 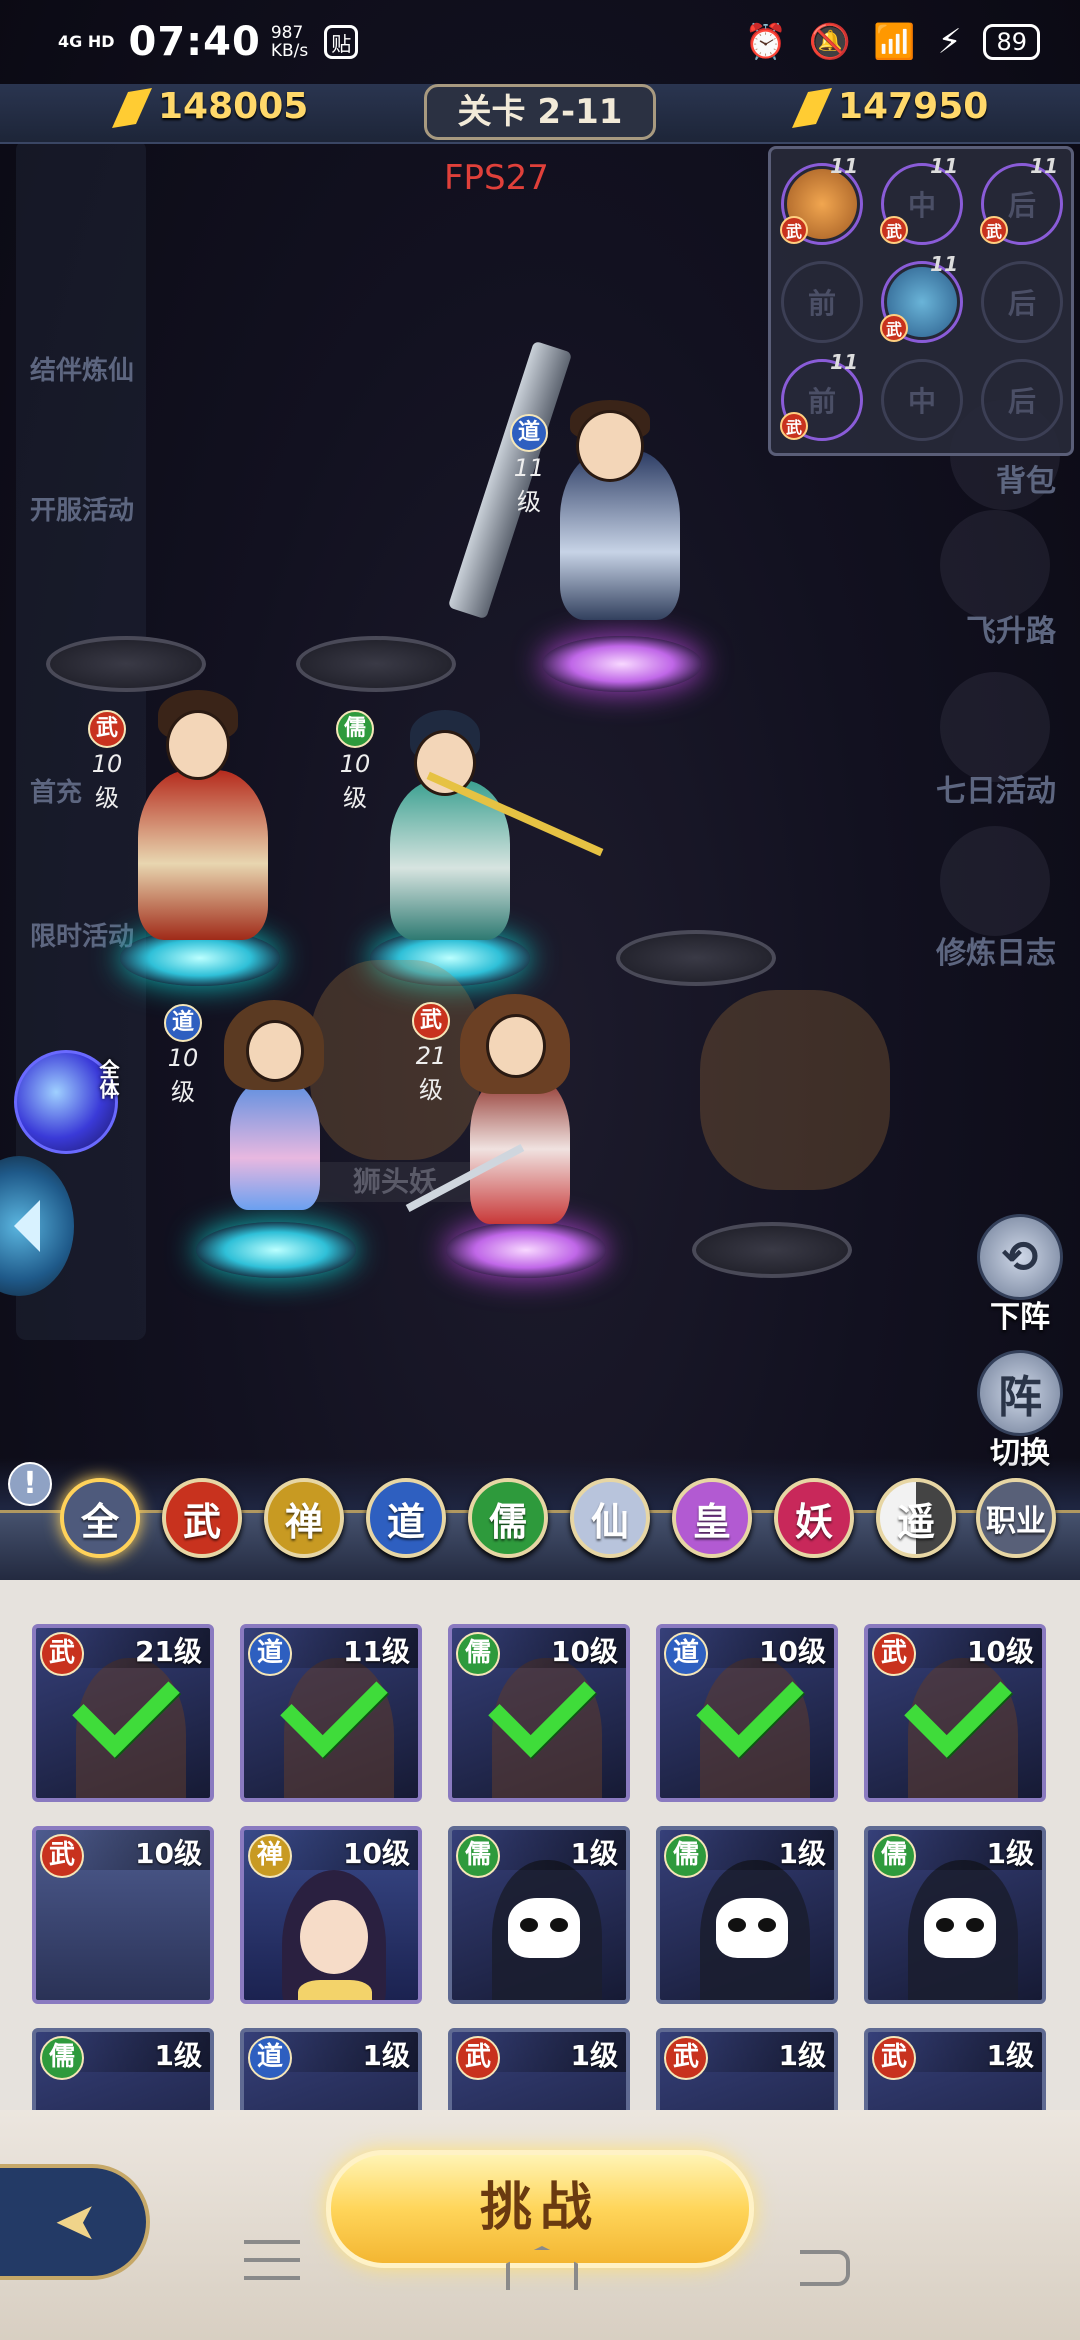 What do you see at coordinates (341, 42) in the screenshot?
I see `sticker-notification-icon: 贴` at bounding box center [341, 42].